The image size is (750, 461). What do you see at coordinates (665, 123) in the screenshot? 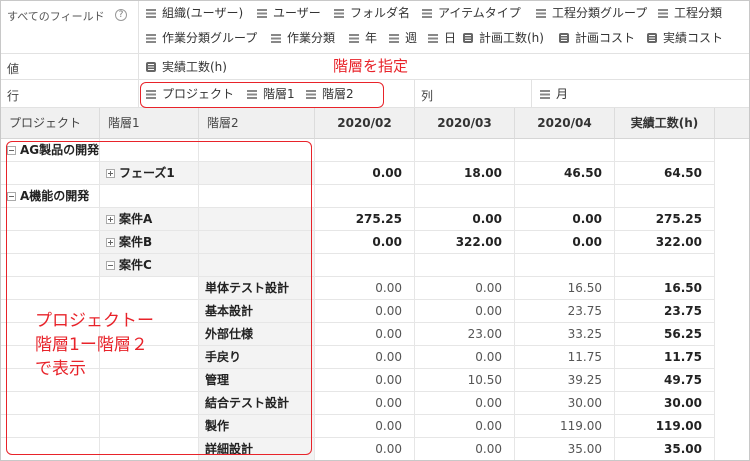
I see `column-header-total: 実績工数(h)` at bounding box center [665, 123].